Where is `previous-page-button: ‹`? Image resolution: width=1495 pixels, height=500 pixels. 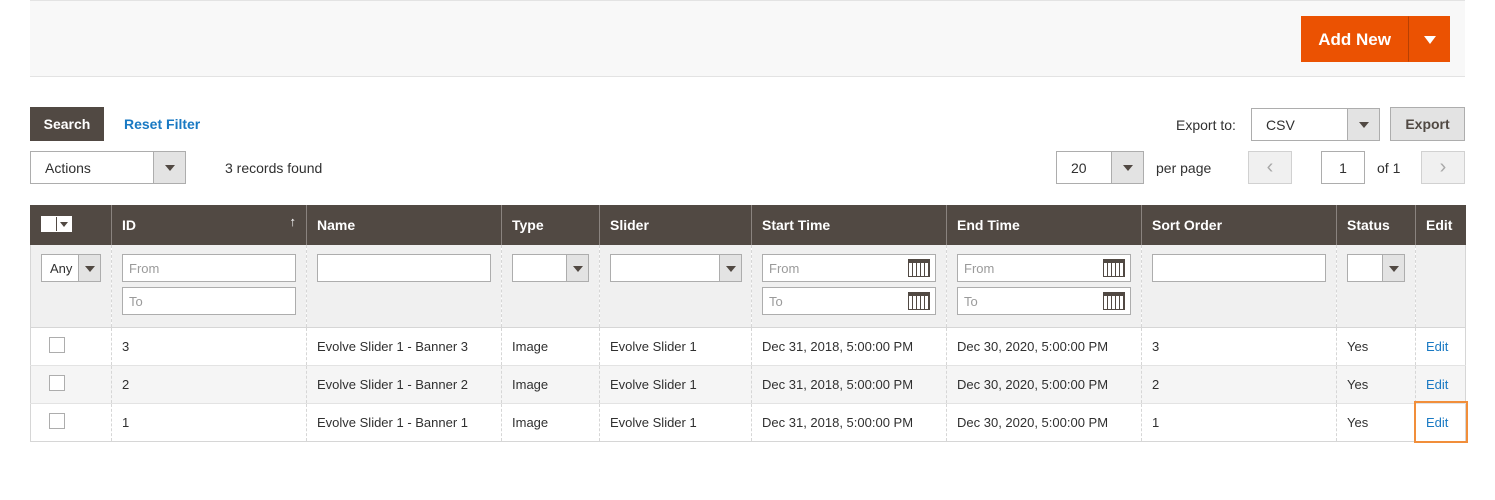 previous-page-button: ‹ is located at coordinates (1270, 167).